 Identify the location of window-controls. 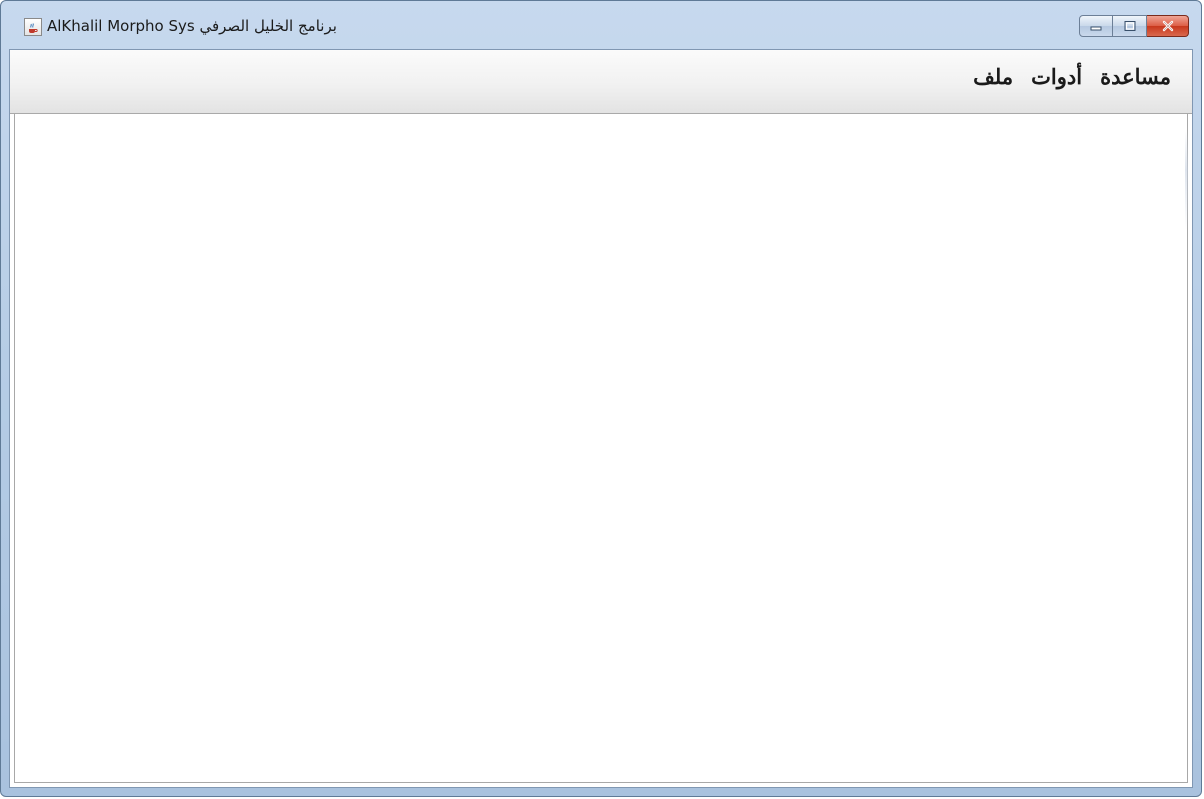
(1134, 26).